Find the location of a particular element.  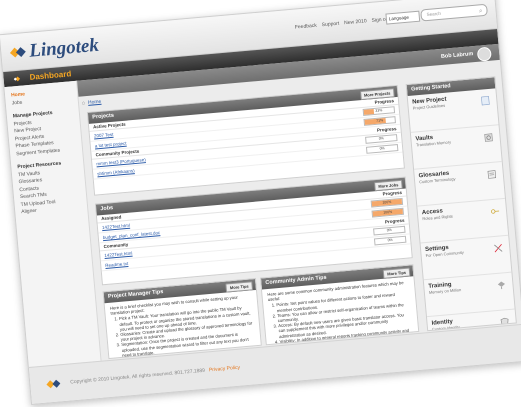

progress-bar: 33% is located at coordinates (379, 111).